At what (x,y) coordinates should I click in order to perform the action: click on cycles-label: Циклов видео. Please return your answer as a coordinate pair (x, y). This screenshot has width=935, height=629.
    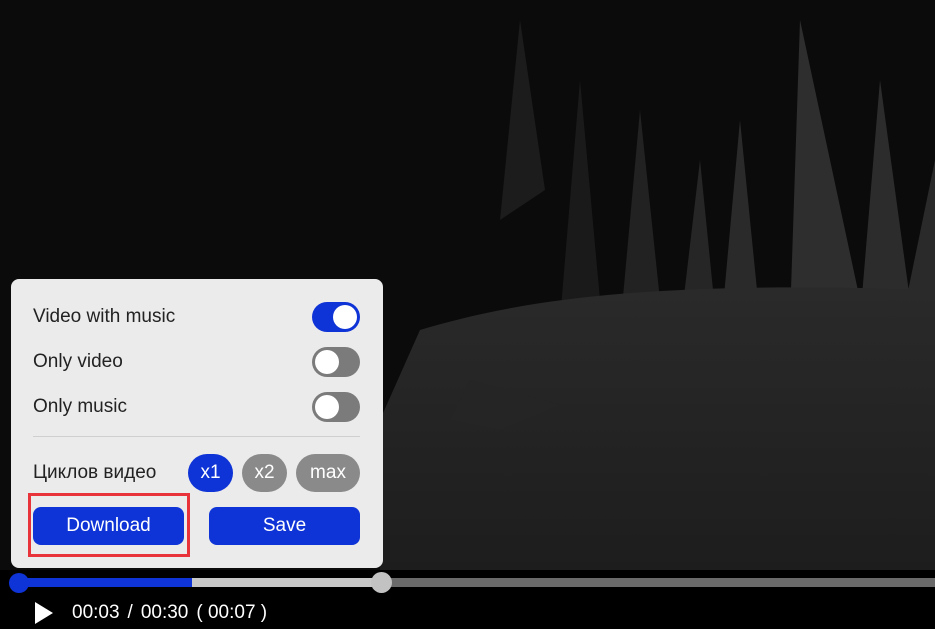
    Looking at the image, I should click on (95, 472).